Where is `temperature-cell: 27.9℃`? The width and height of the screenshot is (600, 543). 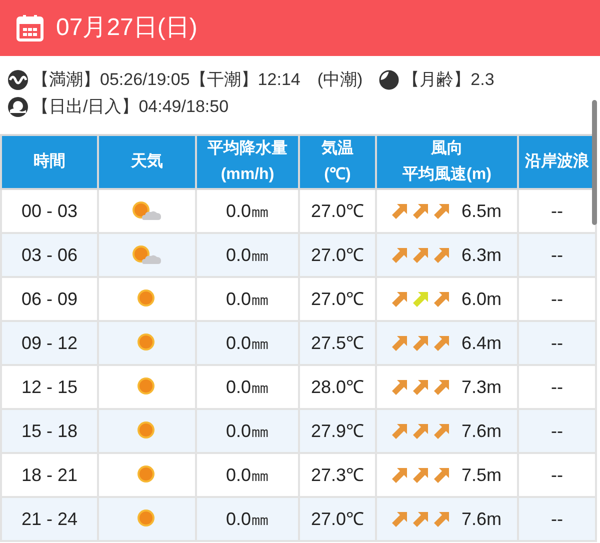 temperature-cell: 27.9℃ is located at coordinates (337, 431).